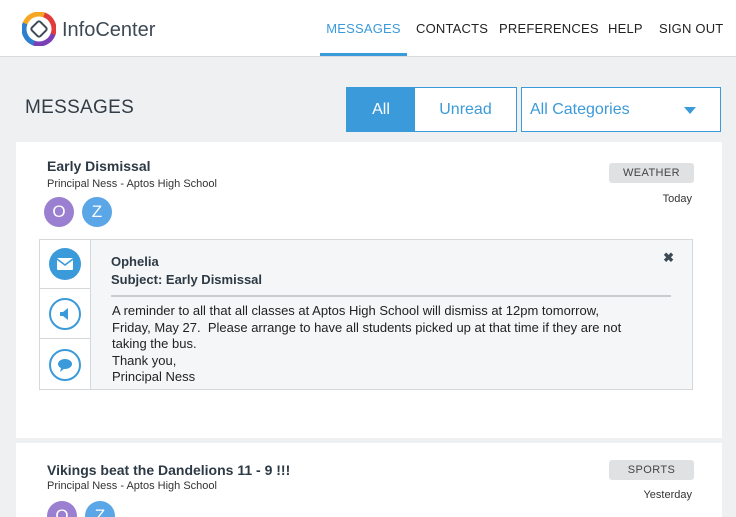 The height and width of the screenshot is (517, 736). I want to click on chat-bubble-icon, so click(65, 364).